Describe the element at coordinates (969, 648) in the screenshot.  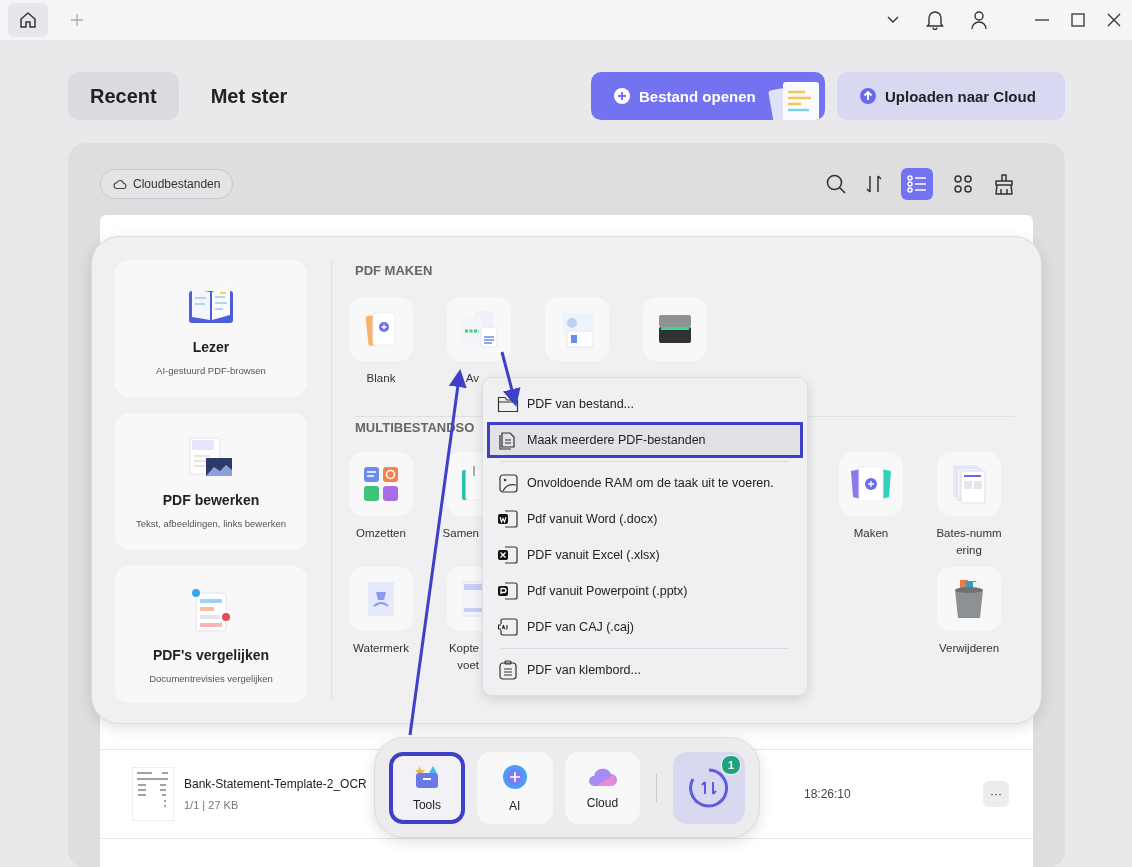
I see `tool-label: Verwijderen` at that location.